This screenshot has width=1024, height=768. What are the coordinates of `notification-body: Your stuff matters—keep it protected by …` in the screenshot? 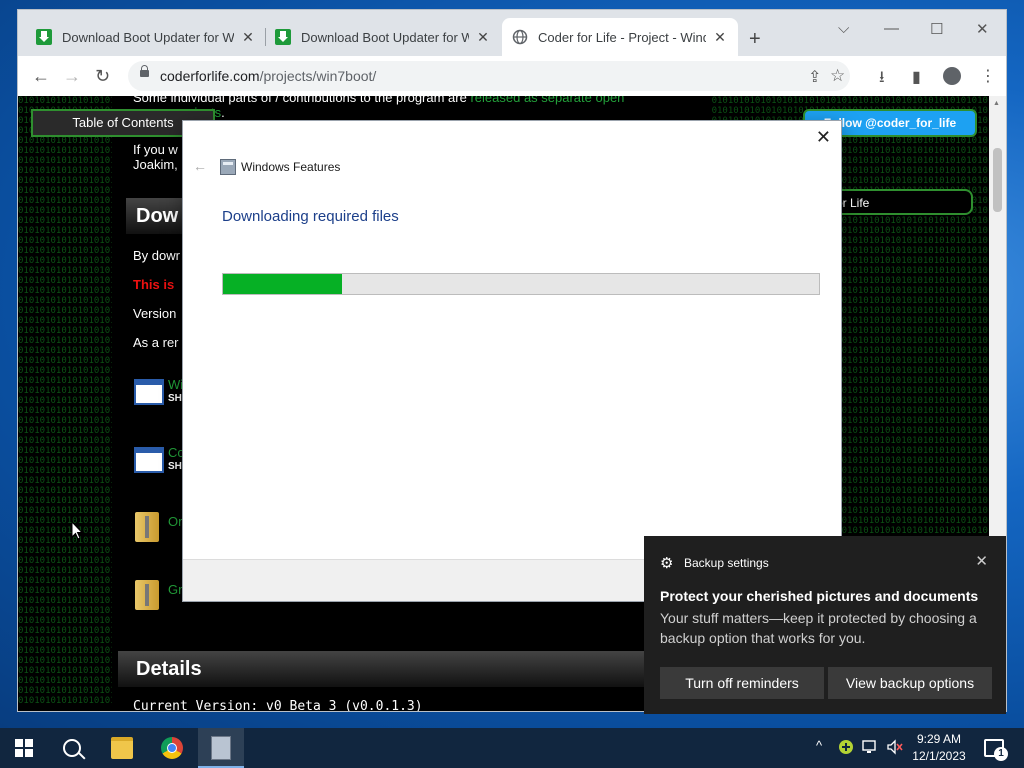 It's located at (818, 628).